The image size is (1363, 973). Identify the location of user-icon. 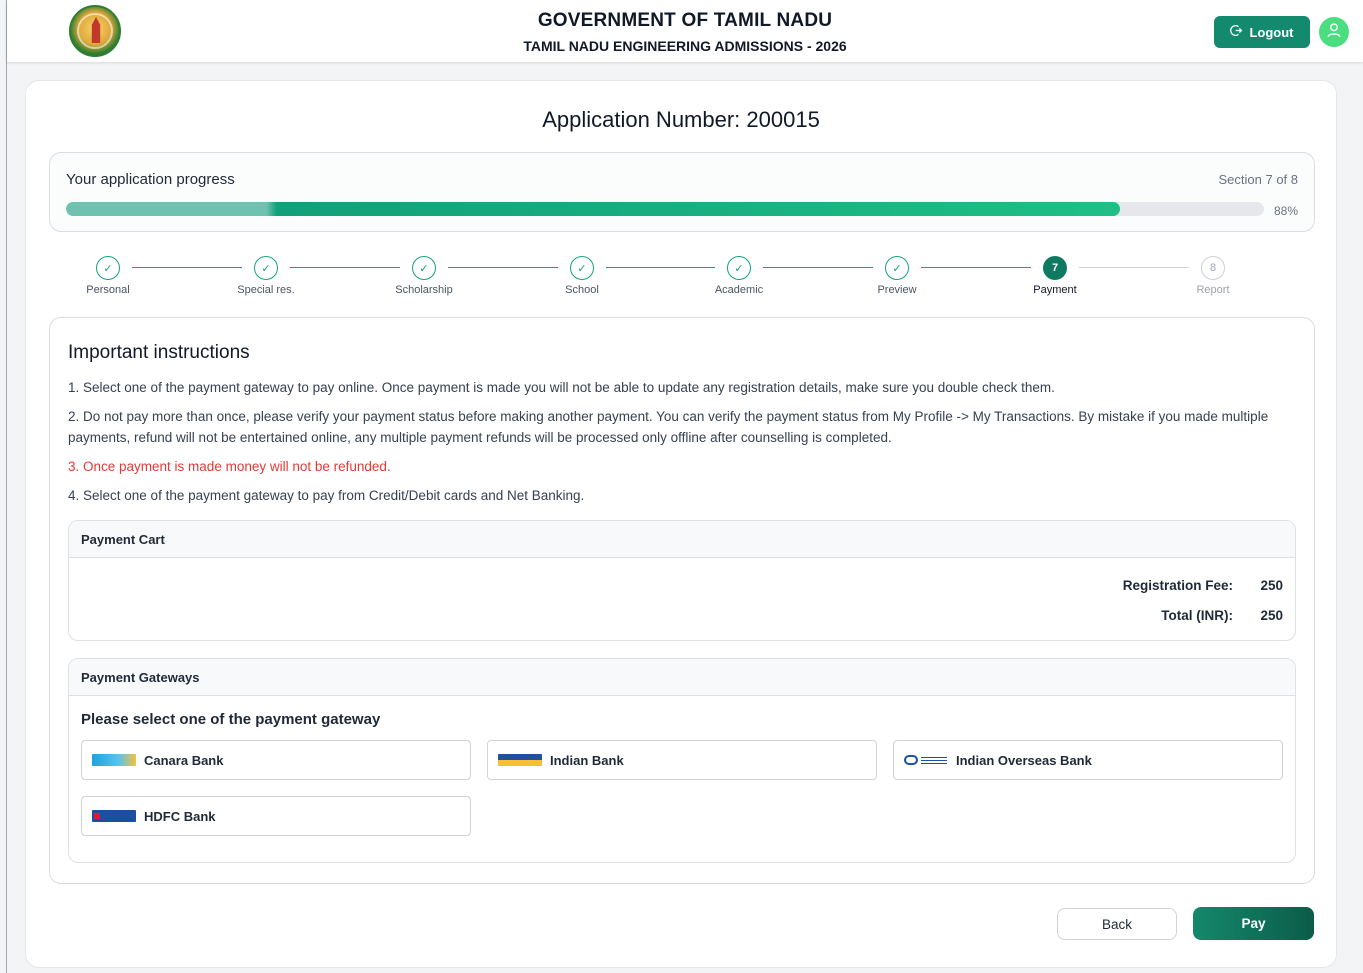
(1334, 32).